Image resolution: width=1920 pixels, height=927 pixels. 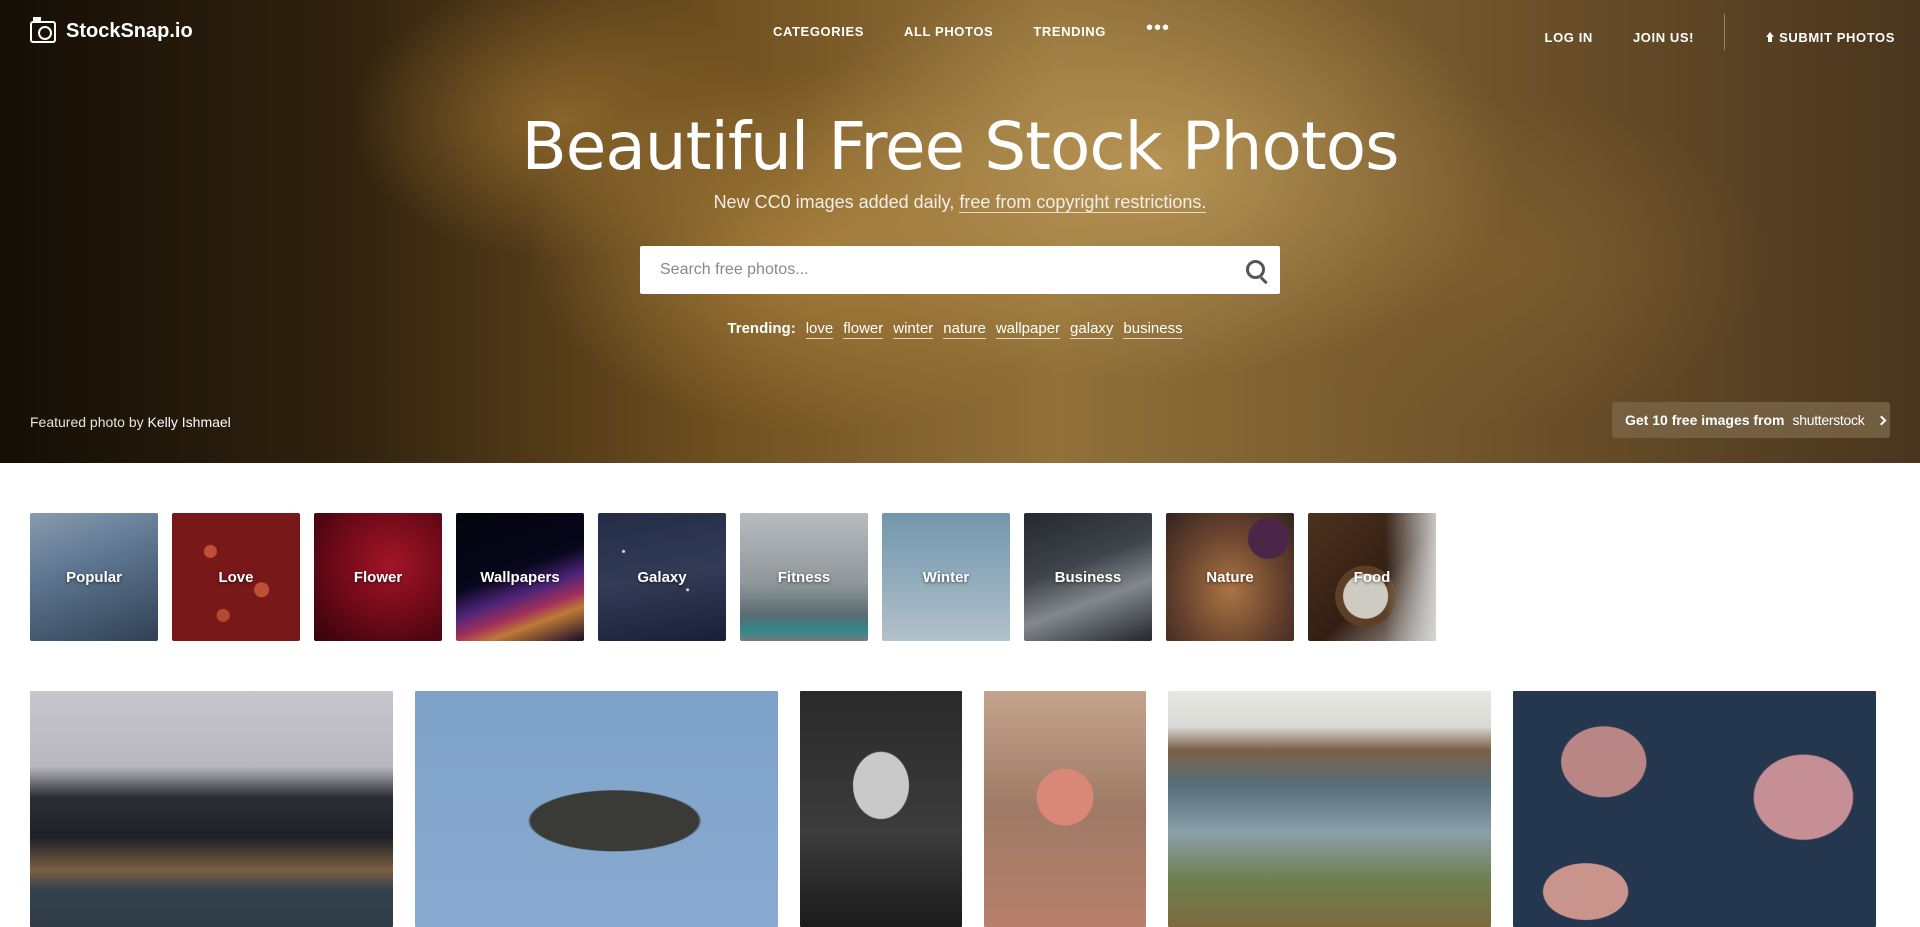 I want to click on hero-title: Beautiful Free Stock Photos, so click(x=960, y=146).